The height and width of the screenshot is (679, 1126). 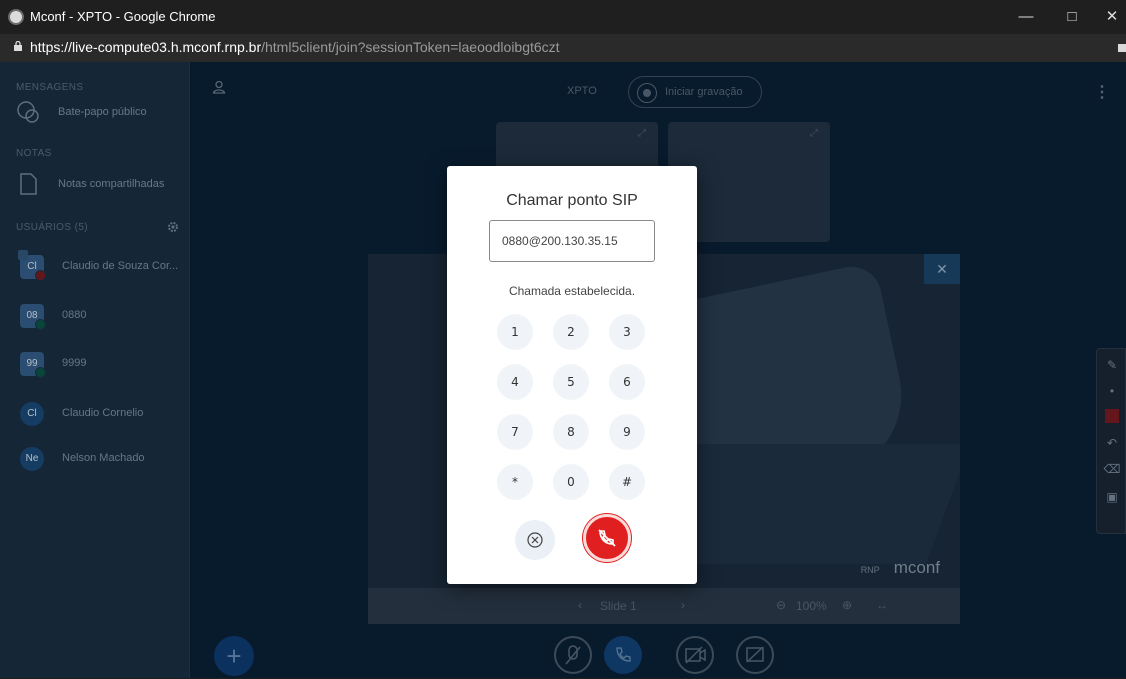 What do you see at coordinates (515, 332) in the screenshot?
I see `dialpad-key-1: 1` at bounding box center [515, 332].